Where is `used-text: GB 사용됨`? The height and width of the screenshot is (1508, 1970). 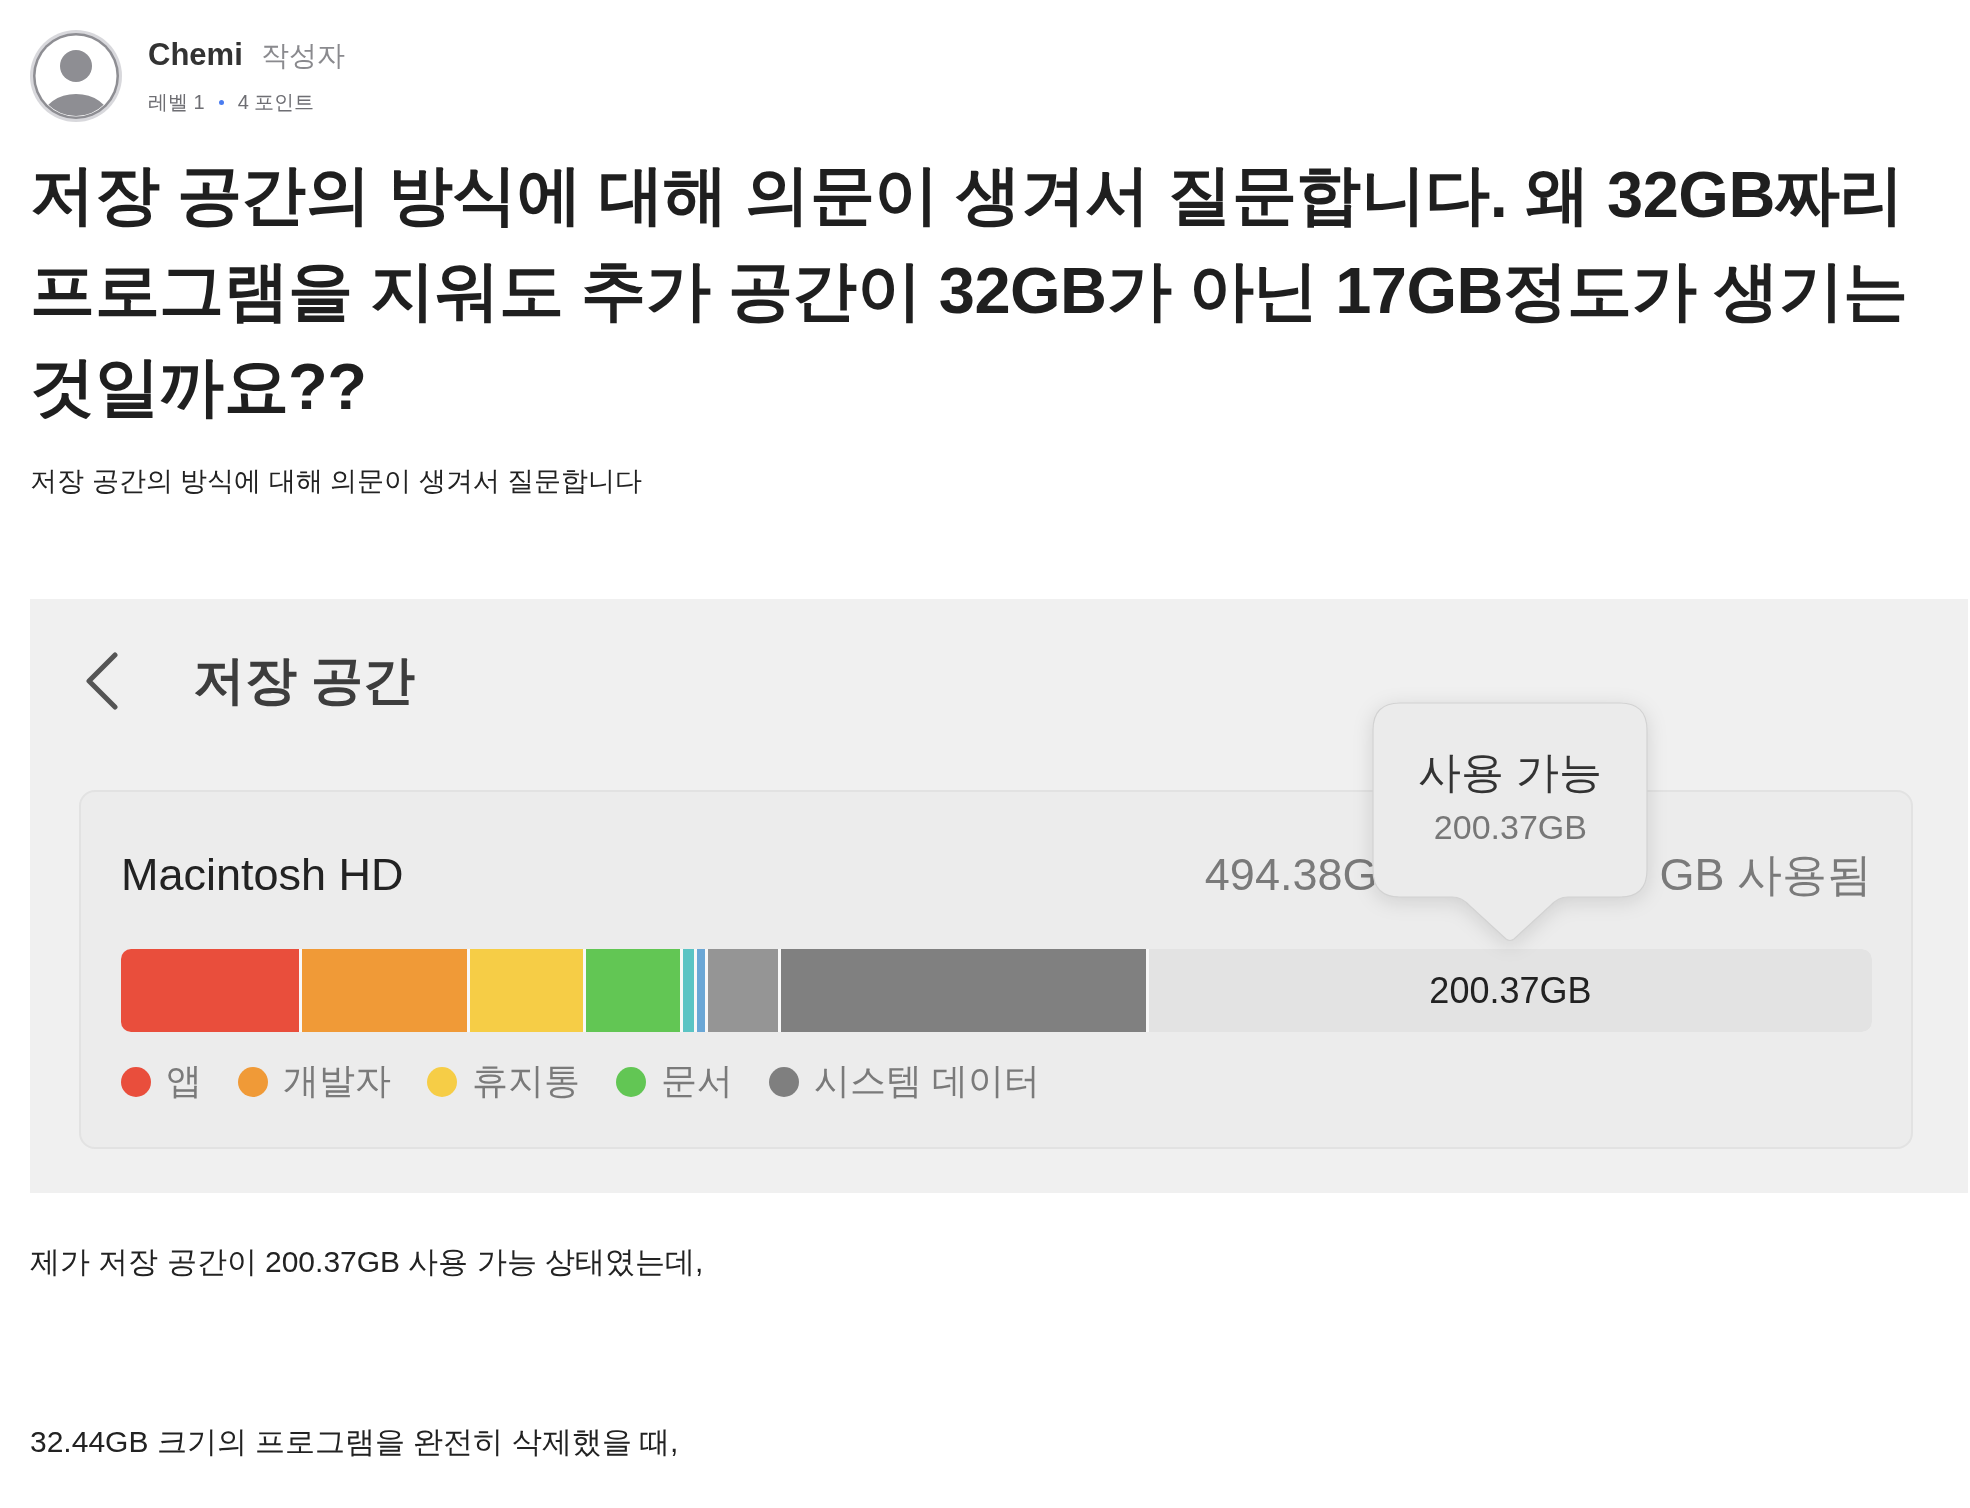 used-text: GB 사용됨 is located at coordinates (1765, 875).